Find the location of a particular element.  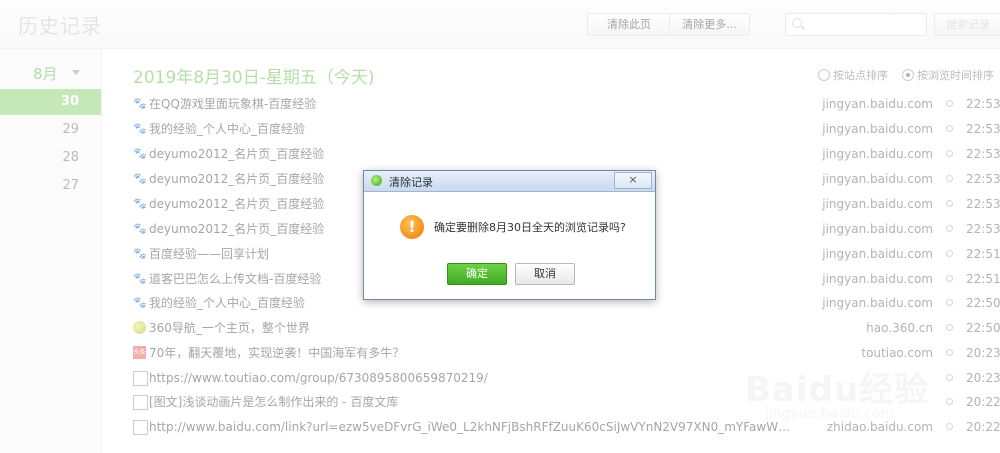

dialog-titlebar: 清除记录 × is located at coordinates (509, 181).